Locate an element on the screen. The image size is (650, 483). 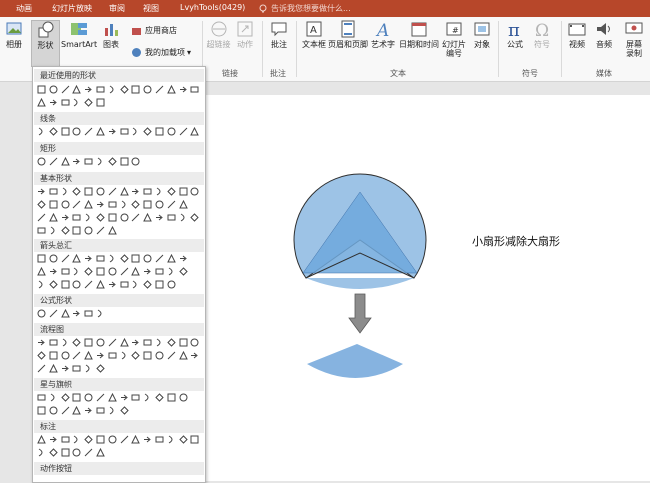
tab-slideshow: 幻灯片放映 is located at coordinates (72, 8).